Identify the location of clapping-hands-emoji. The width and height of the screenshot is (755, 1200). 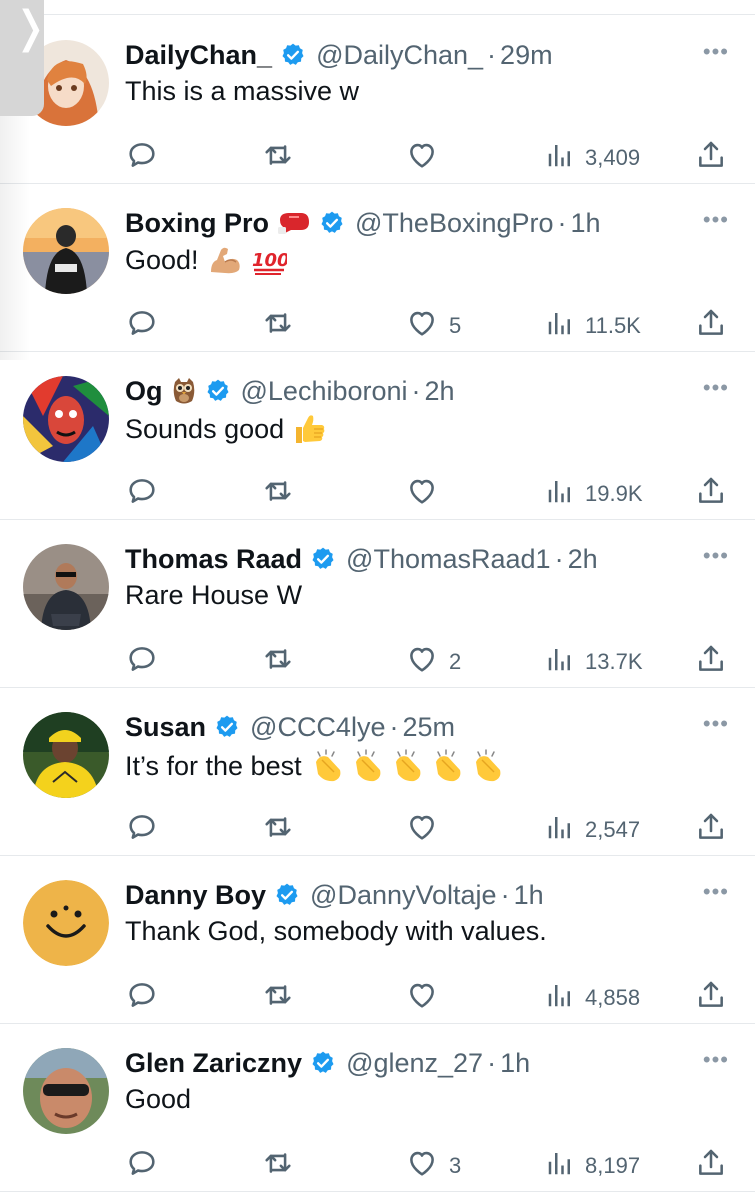
(410, 766).